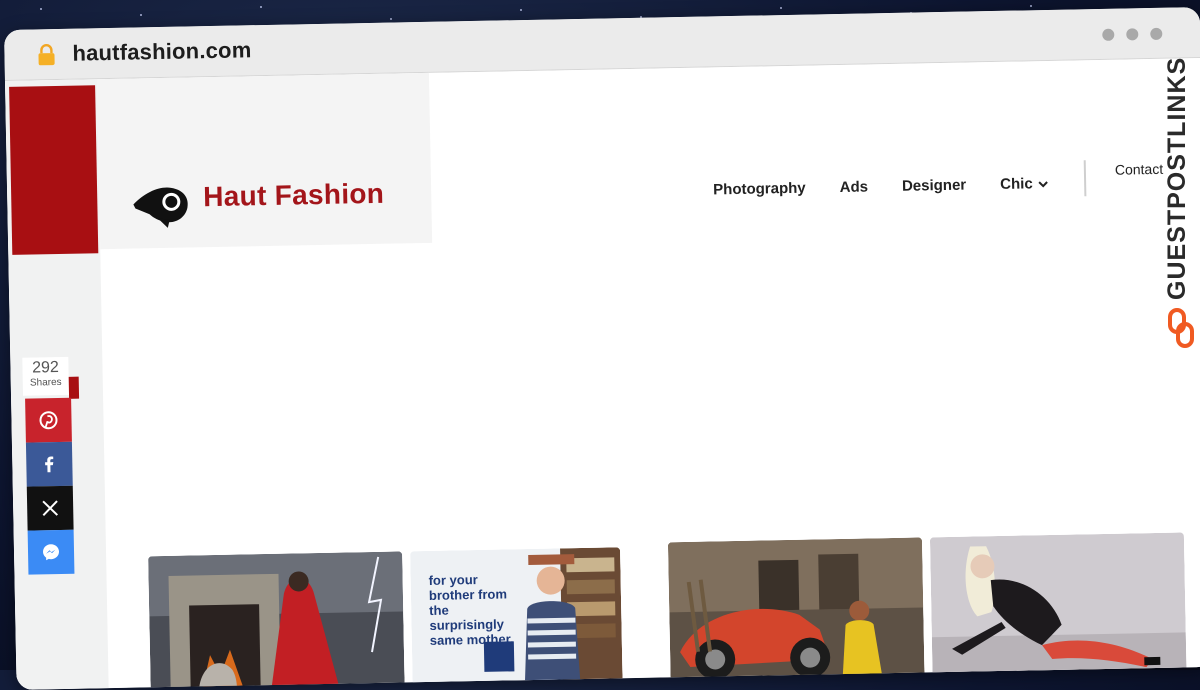 Image resolution: width=1200 pixels, height=690 pixels. Describe the element at coordinates (1177, 178) in the screenshot. I see `watermark-text: GUESTPOSTLINKS` at that location.